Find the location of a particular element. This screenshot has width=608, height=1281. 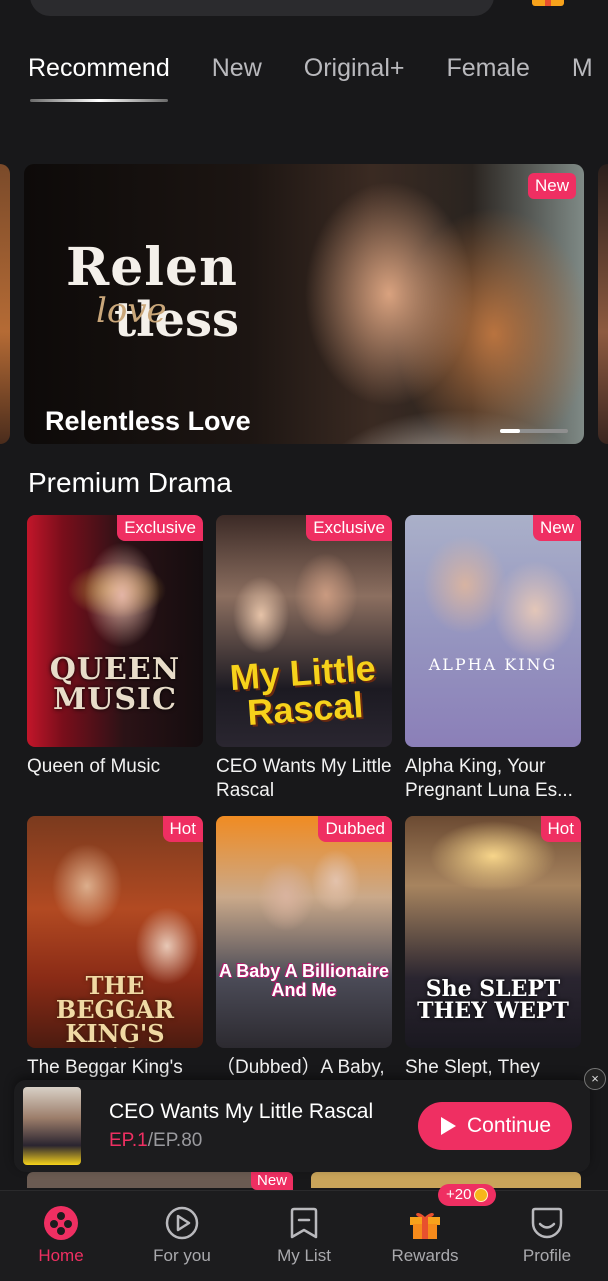

nav-for-you: For you is located at coordinates (182, 1236).